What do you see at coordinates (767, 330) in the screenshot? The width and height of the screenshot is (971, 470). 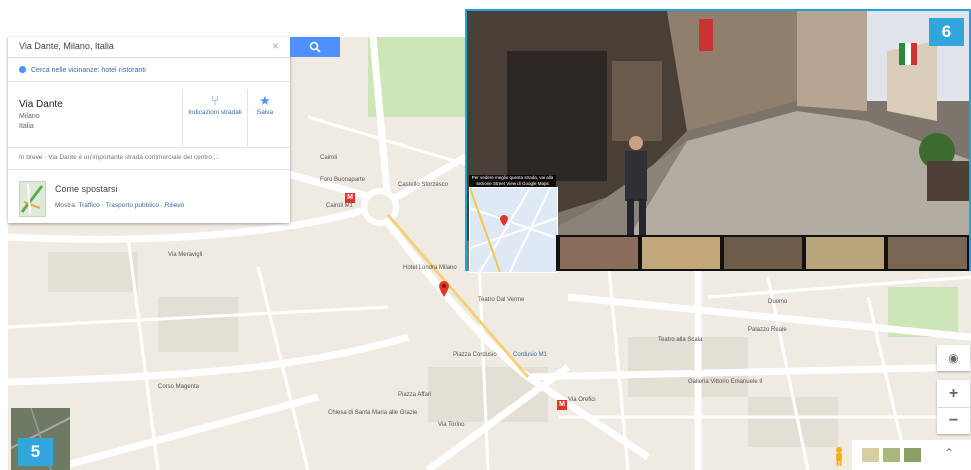 I see `map-label: Palazzo Reale` at bounding box center [767, 330].